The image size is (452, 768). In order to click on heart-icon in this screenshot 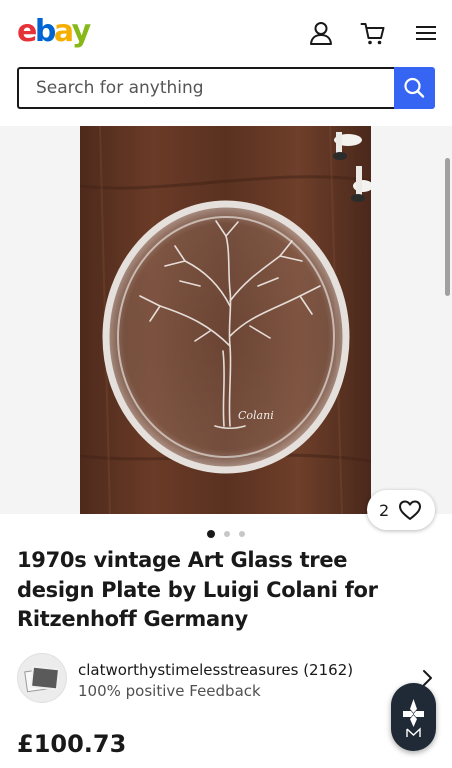, I will do `click(410, 510)`.